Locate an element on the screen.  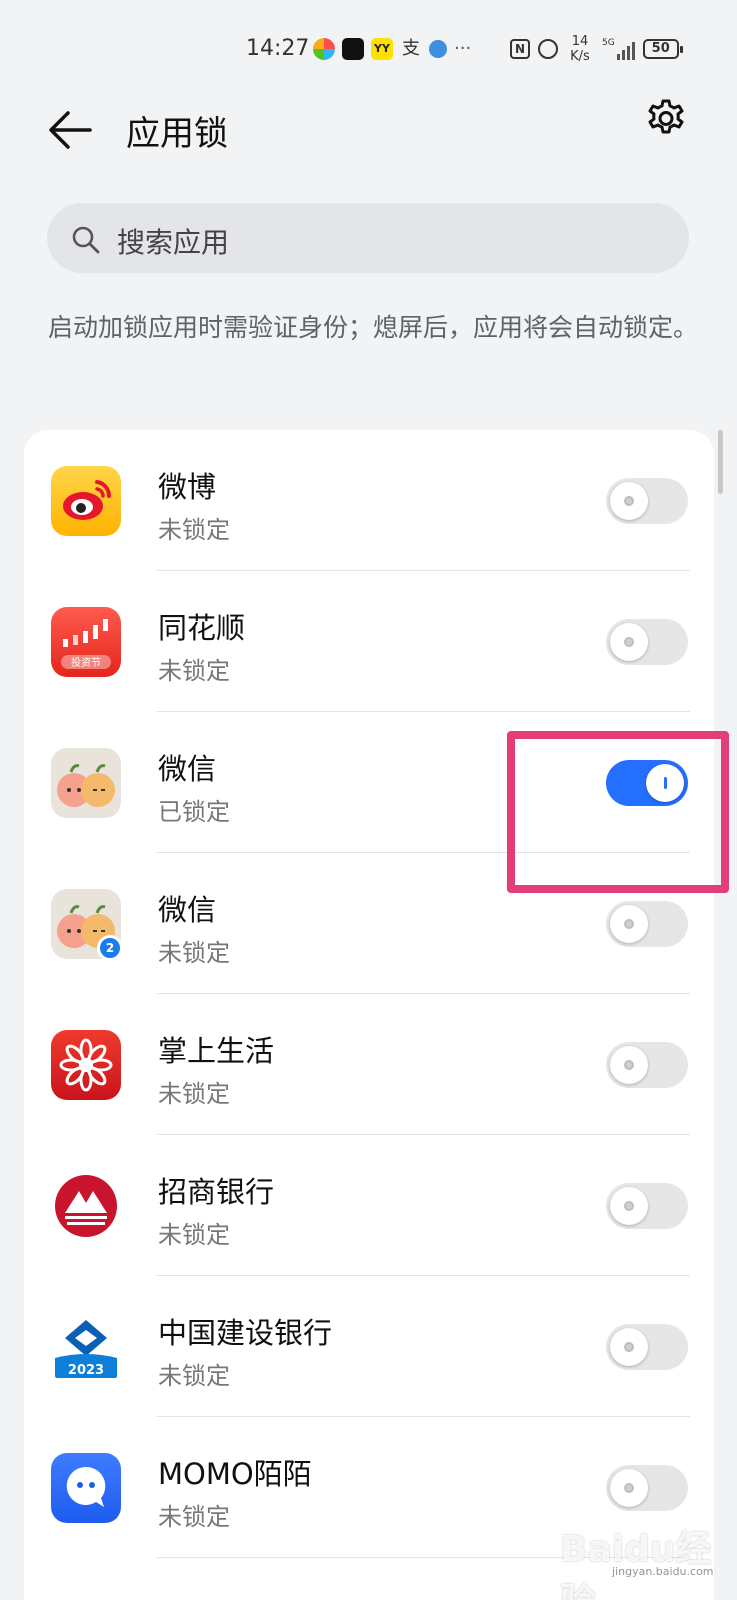
list-item: 招商银行 未锁定 is located at coordinates (369, 1205).